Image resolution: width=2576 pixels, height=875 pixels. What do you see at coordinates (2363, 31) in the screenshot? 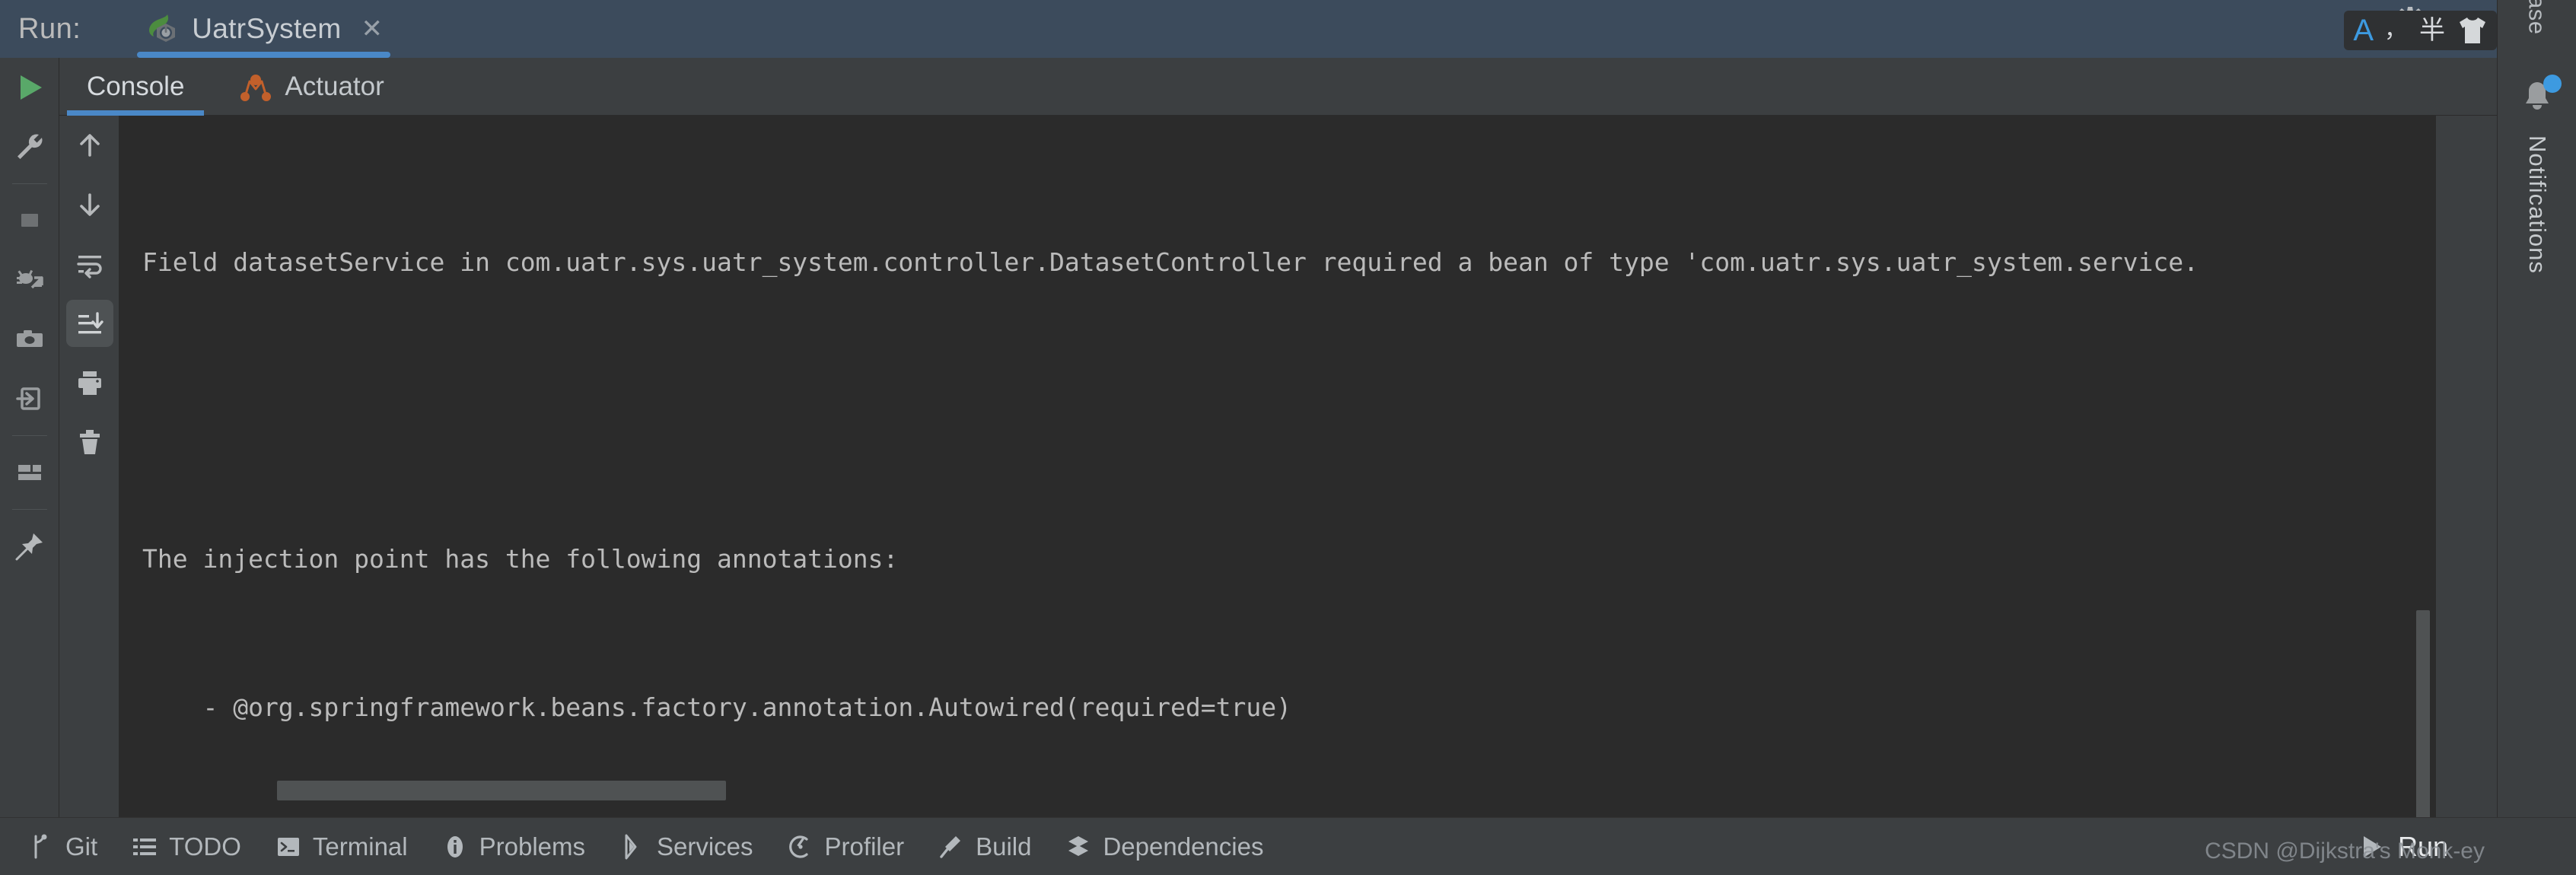
I see `ime-mode-icon: A` at bounding box center [2363, 31].